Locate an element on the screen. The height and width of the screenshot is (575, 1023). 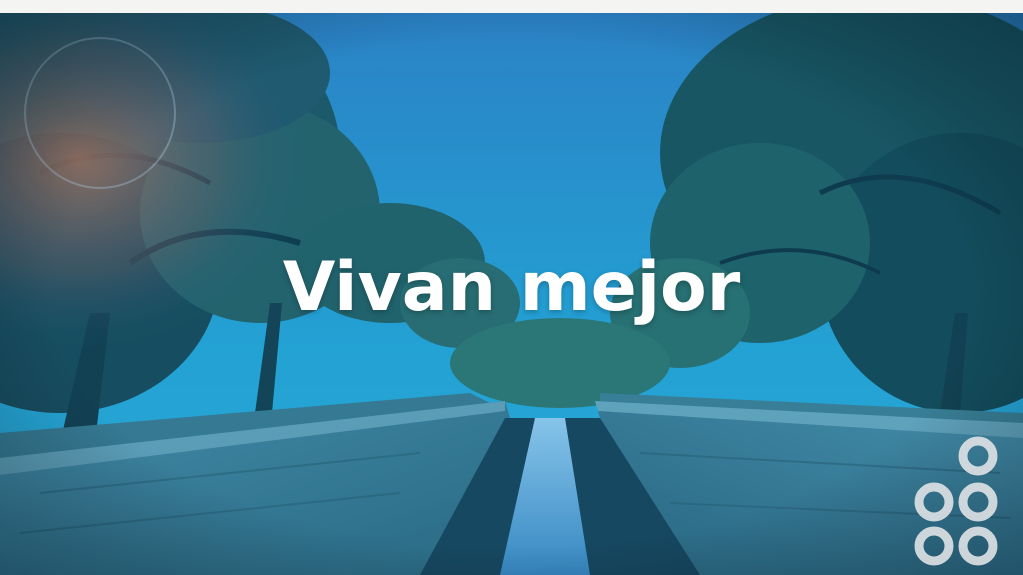
video-caption: Vivan mejor is located at coordinates (511, 287).